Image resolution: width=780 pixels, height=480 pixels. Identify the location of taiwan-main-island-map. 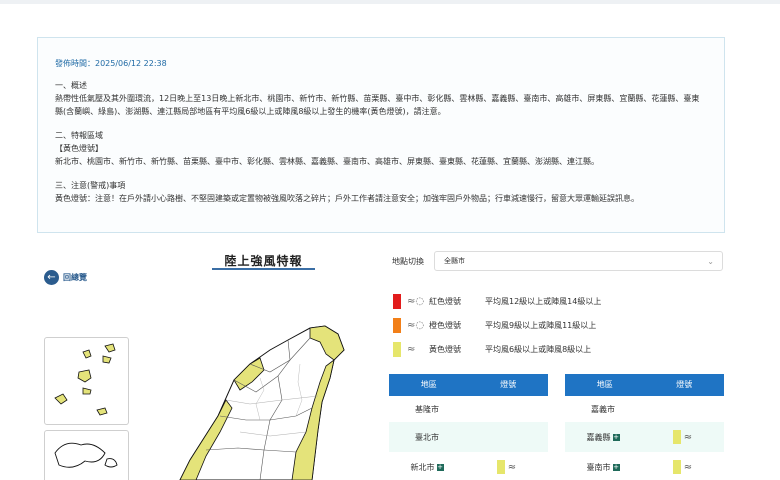
(262, 402).